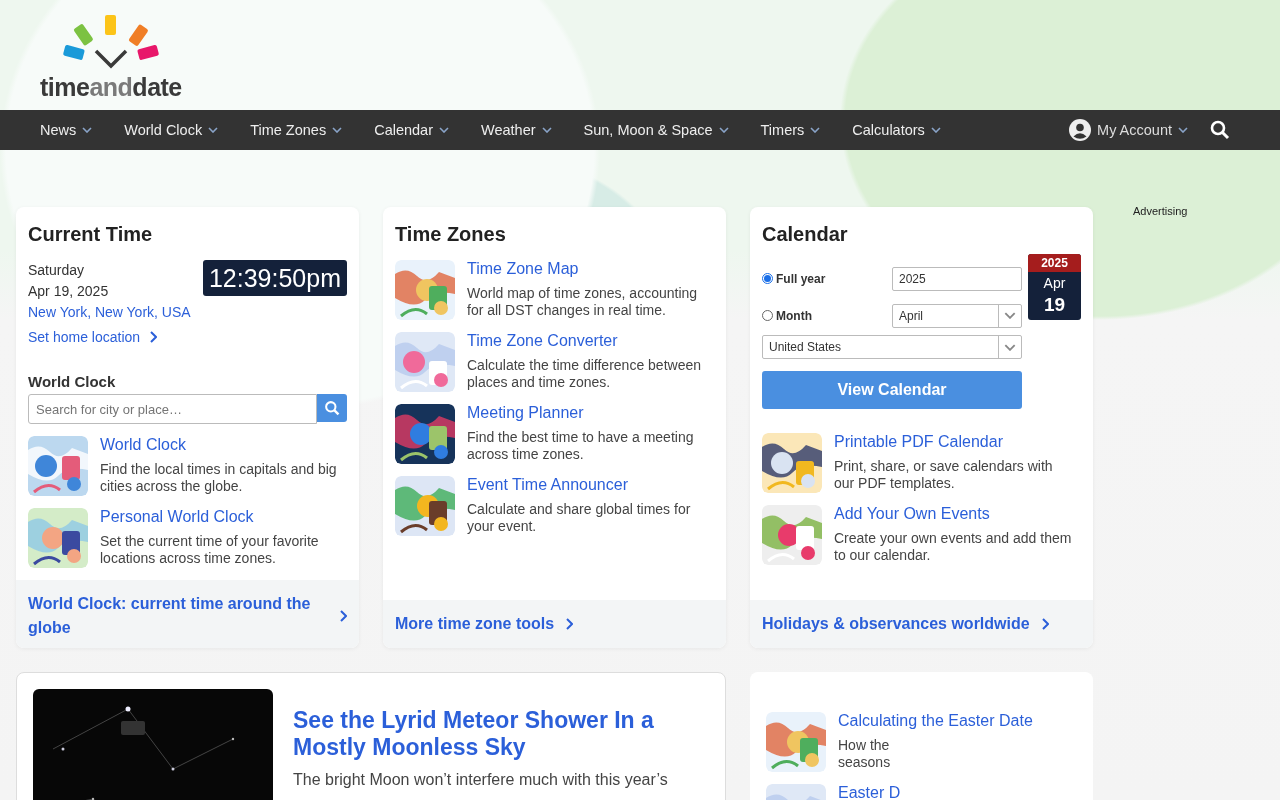  Describe the element at coordinates (111, 87) in the screenshot. I see `logo-text: timeanddate` at that location.